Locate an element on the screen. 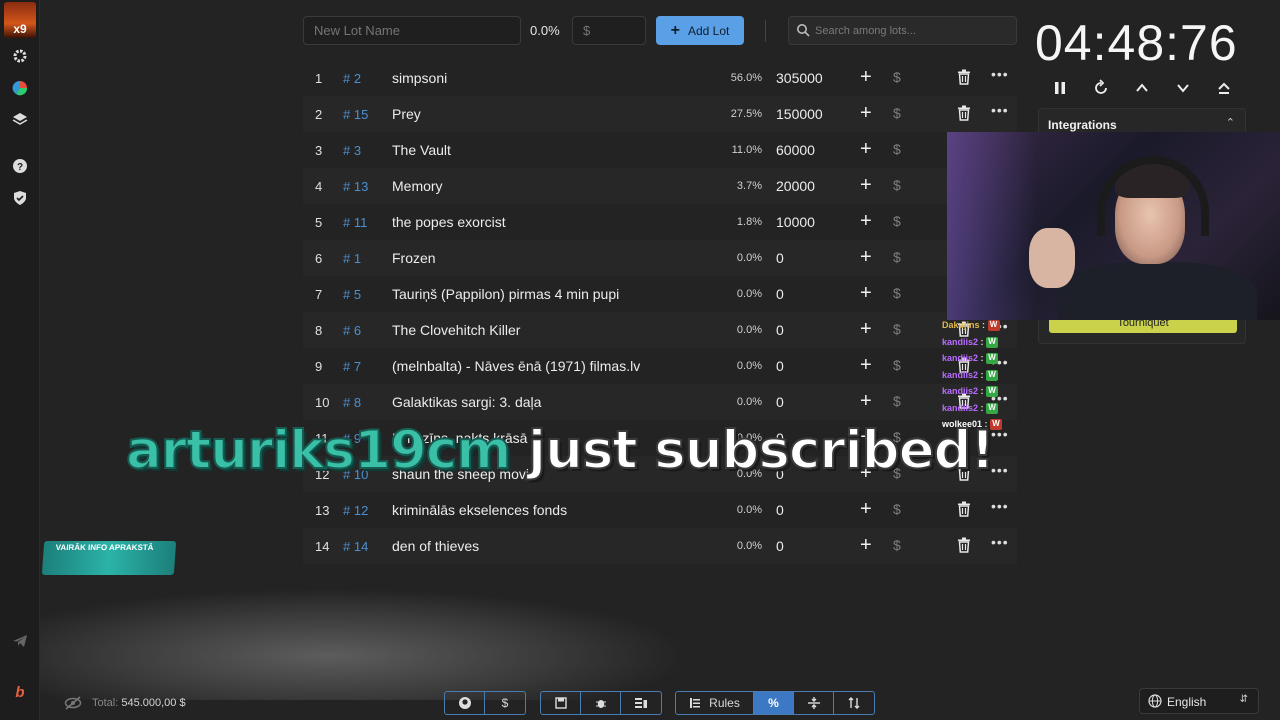 Image resolution: width=1280 pixels, height=720 pixels. lot-amount: 305000 is located at coordinates (799, 78).